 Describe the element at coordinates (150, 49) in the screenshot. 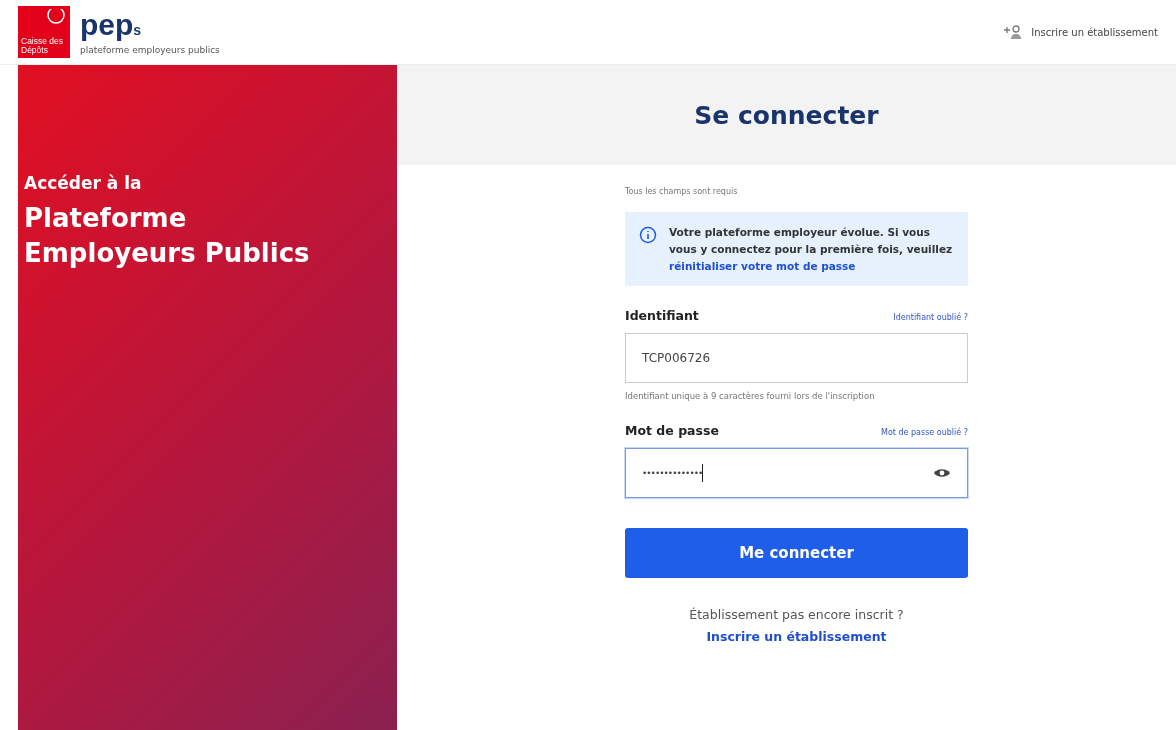

I see `tagline: plateforme employeurs publics` at that location.